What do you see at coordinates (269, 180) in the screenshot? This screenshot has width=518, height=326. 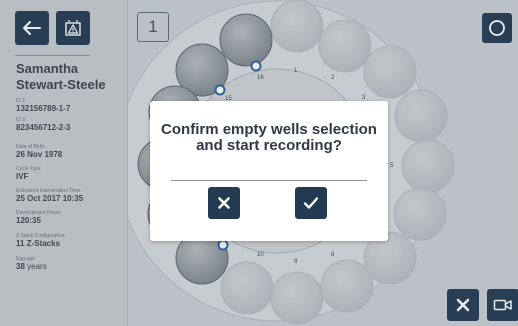 I see `dialog-divider` at bounding box center [269, 180].